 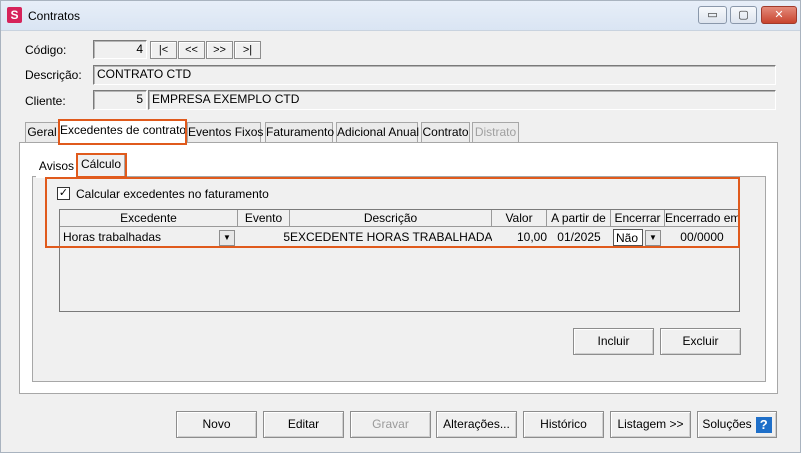 What do you see at coordinates (42, 132) in the screenshot?
I see `tab-geral: Geral` at bounding box center [42, 132].